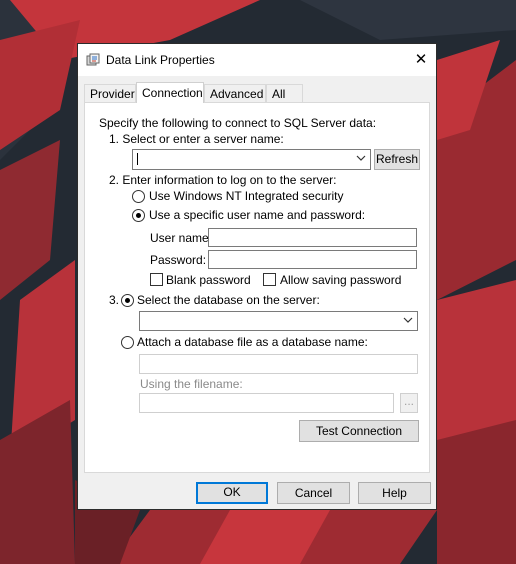 The image size is (516, 564). What do you see at coordinates (359, 431) in the screenshot?
I see `test-connection-button: Test Connection` at bounding box center [359, 431].